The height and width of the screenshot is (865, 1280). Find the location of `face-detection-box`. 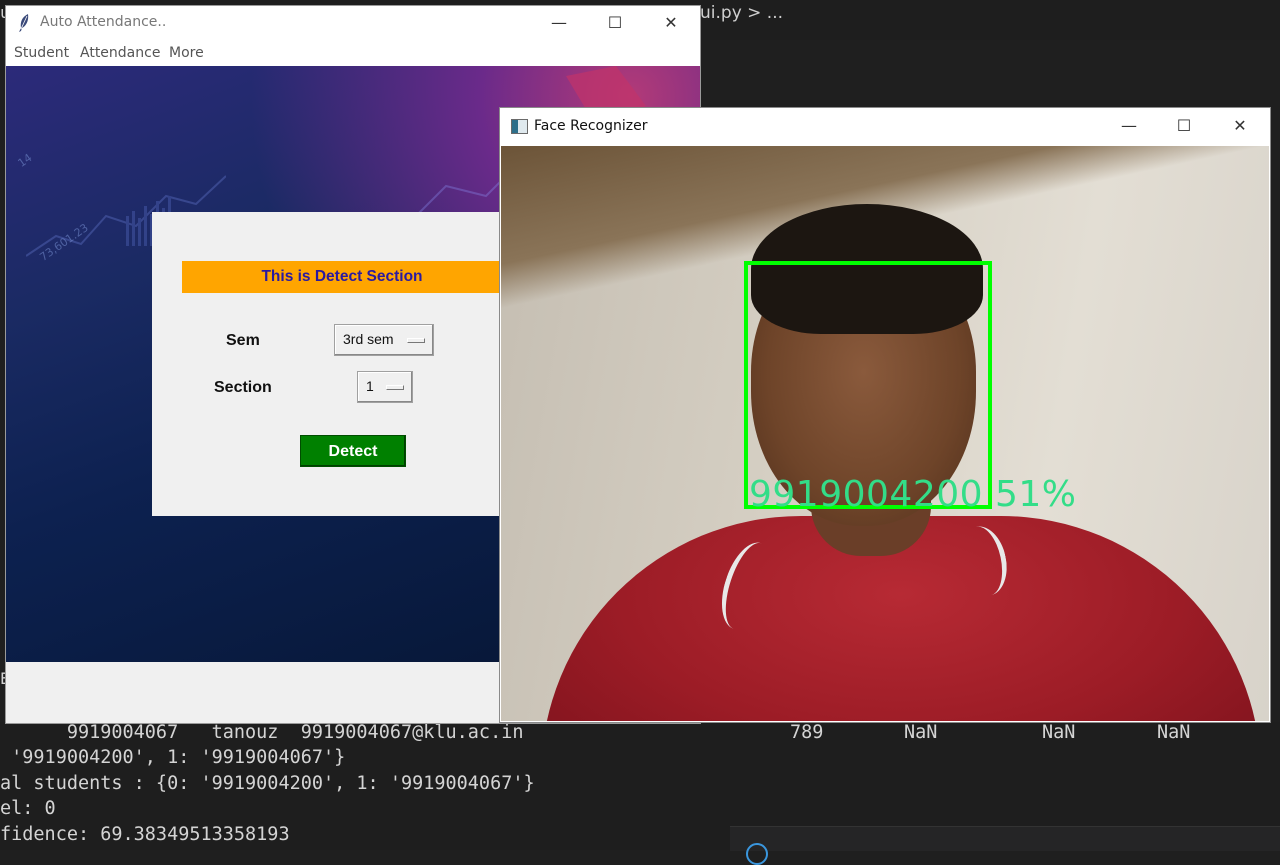

face-detection-box is located at coordinates (868, 385).